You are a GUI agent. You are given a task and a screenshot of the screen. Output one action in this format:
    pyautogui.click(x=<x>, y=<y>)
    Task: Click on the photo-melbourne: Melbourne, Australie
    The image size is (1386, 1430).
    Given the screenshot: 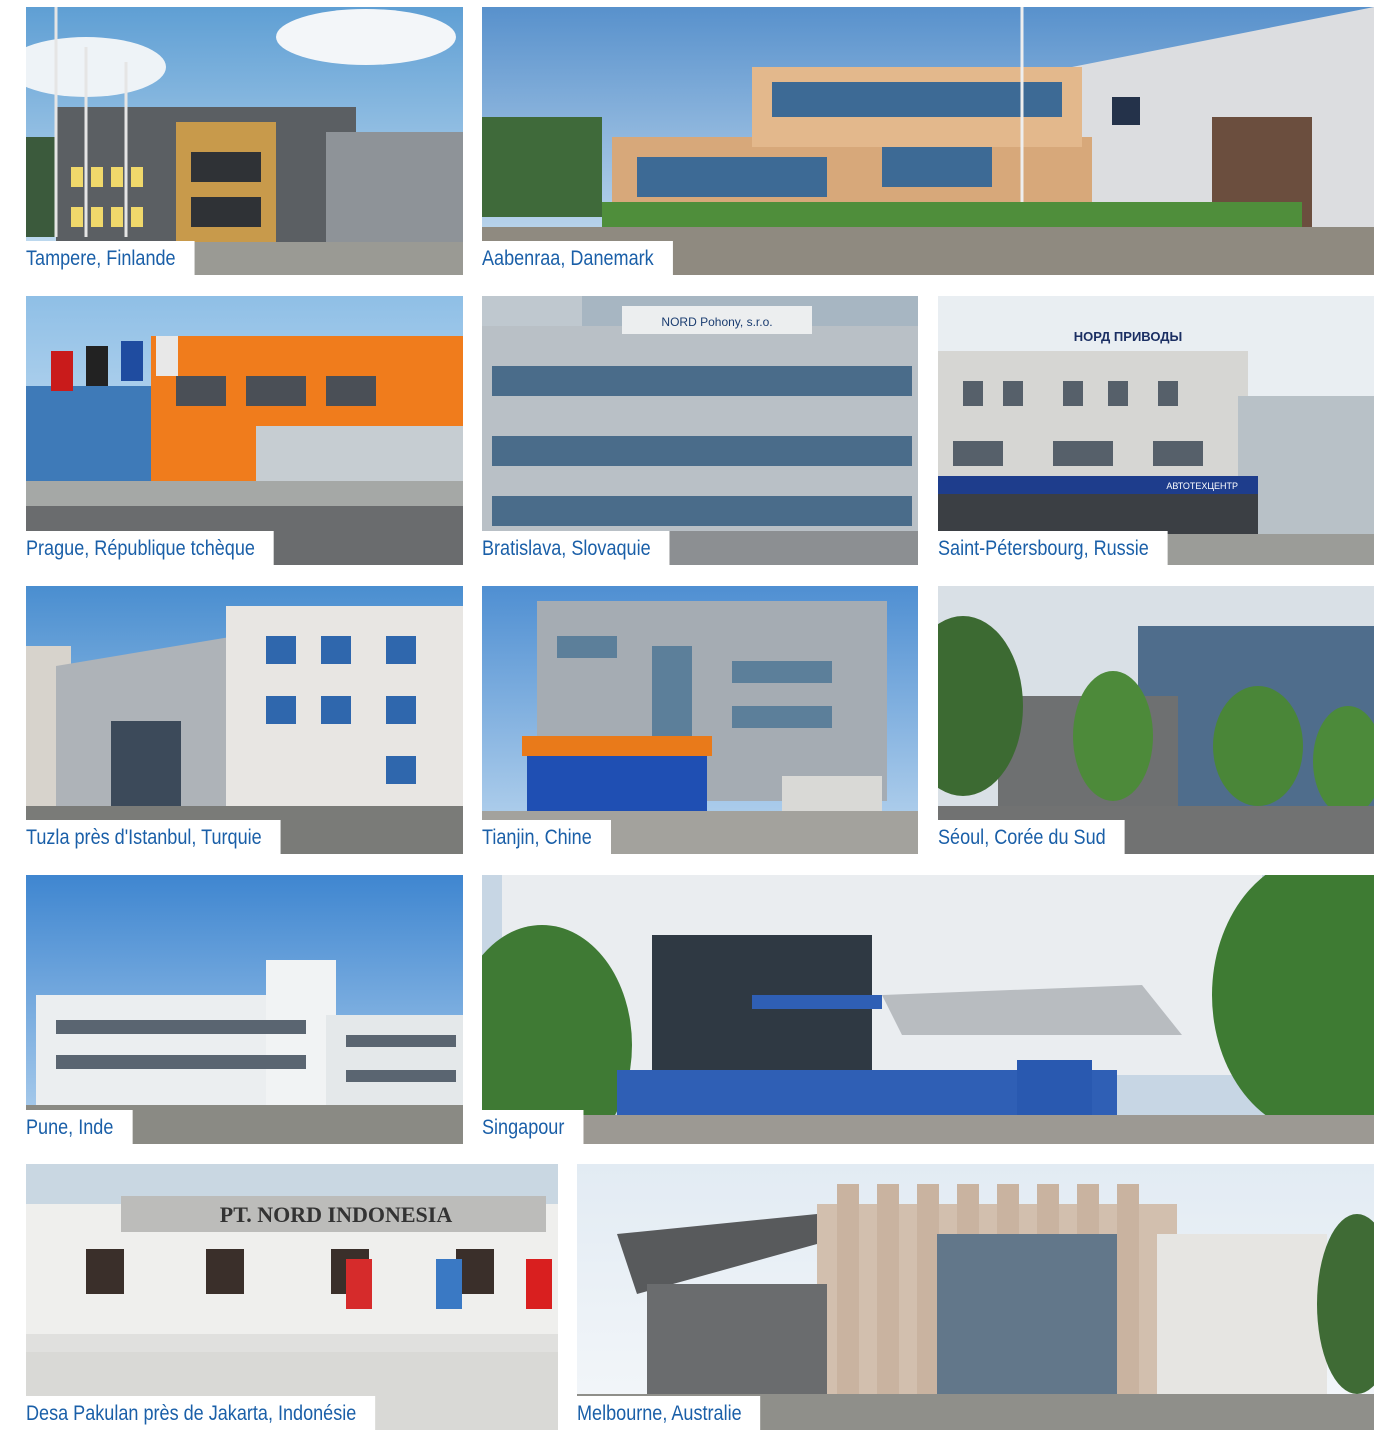 What is the action you would take?
    pyautogui.click(x=975, y=1297)
    